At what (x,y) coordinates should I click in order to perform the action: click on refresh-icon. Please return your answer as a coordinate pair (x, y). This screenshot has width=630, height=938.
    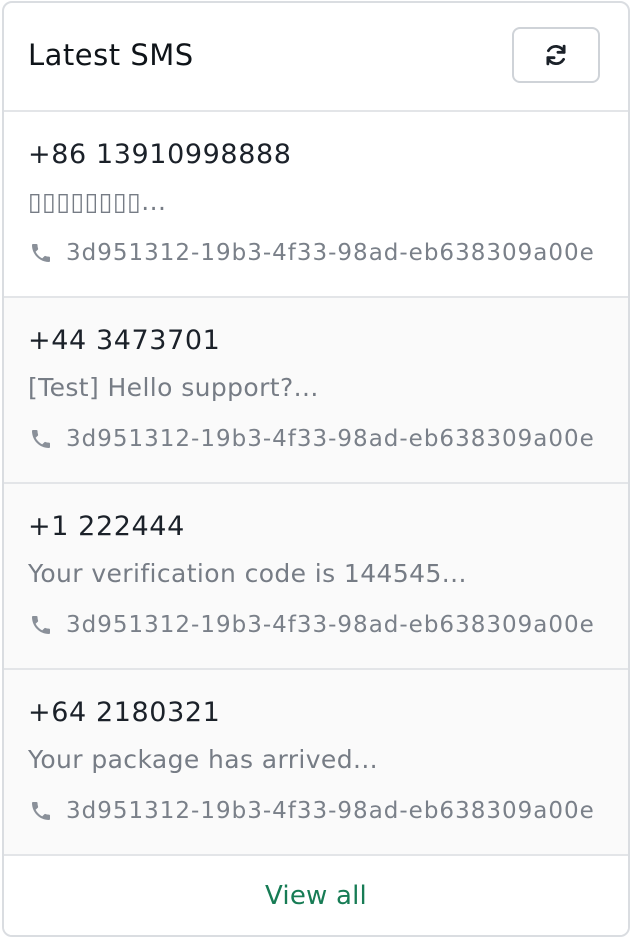
    Looking at the image, I should click on (556, 55).